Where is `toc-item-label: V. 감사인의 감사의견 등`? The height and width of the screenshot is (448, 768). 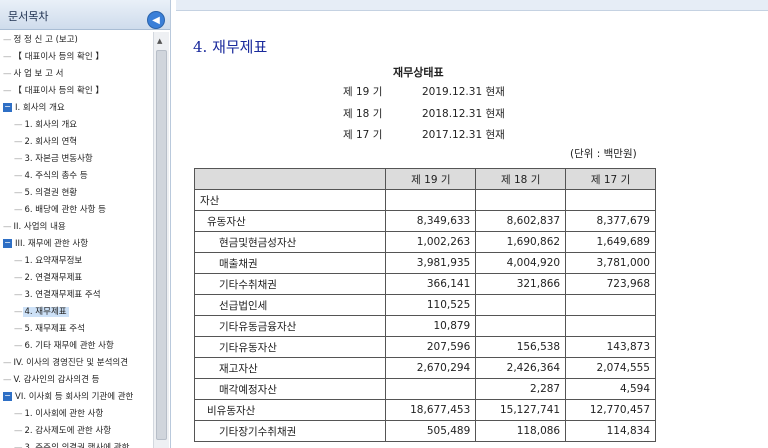 toc-item-label: V. 감사인의 감사의견 등 is located at coordinates (56, 380).